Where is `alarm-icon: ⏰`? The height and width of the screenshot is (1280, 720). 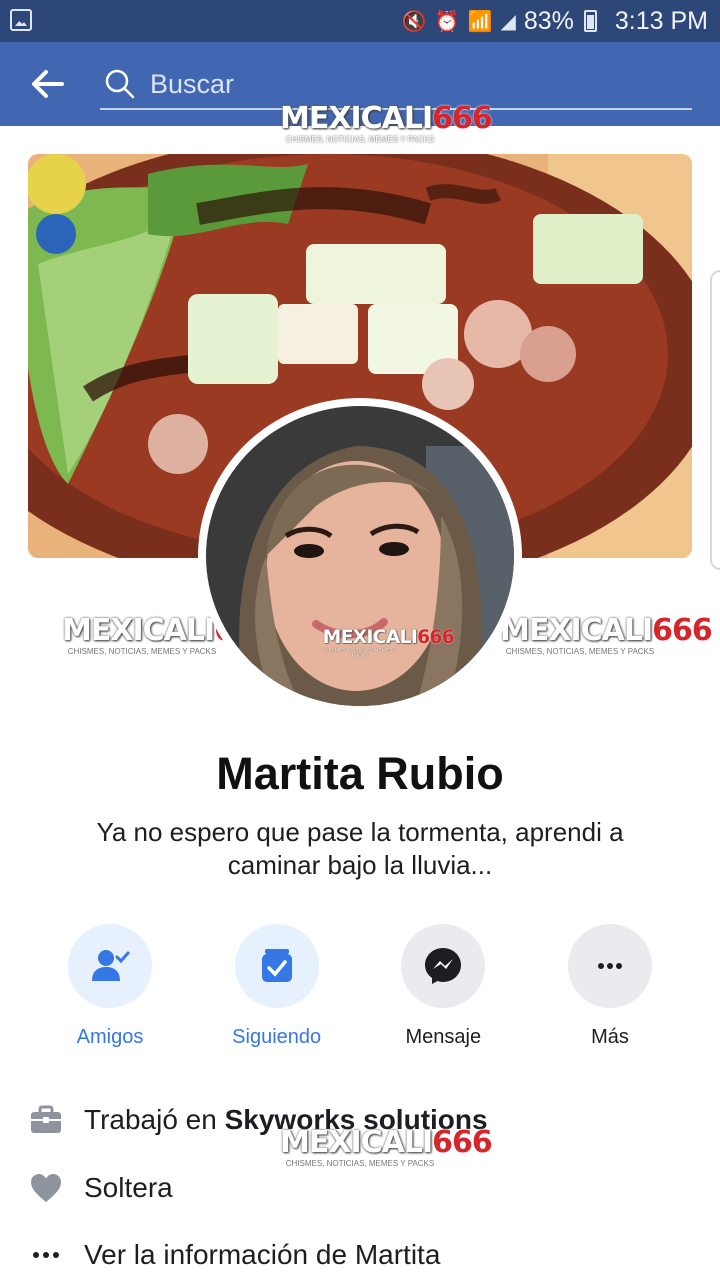
alarm-icon: ⏰ is located at coordinates (447, 21).